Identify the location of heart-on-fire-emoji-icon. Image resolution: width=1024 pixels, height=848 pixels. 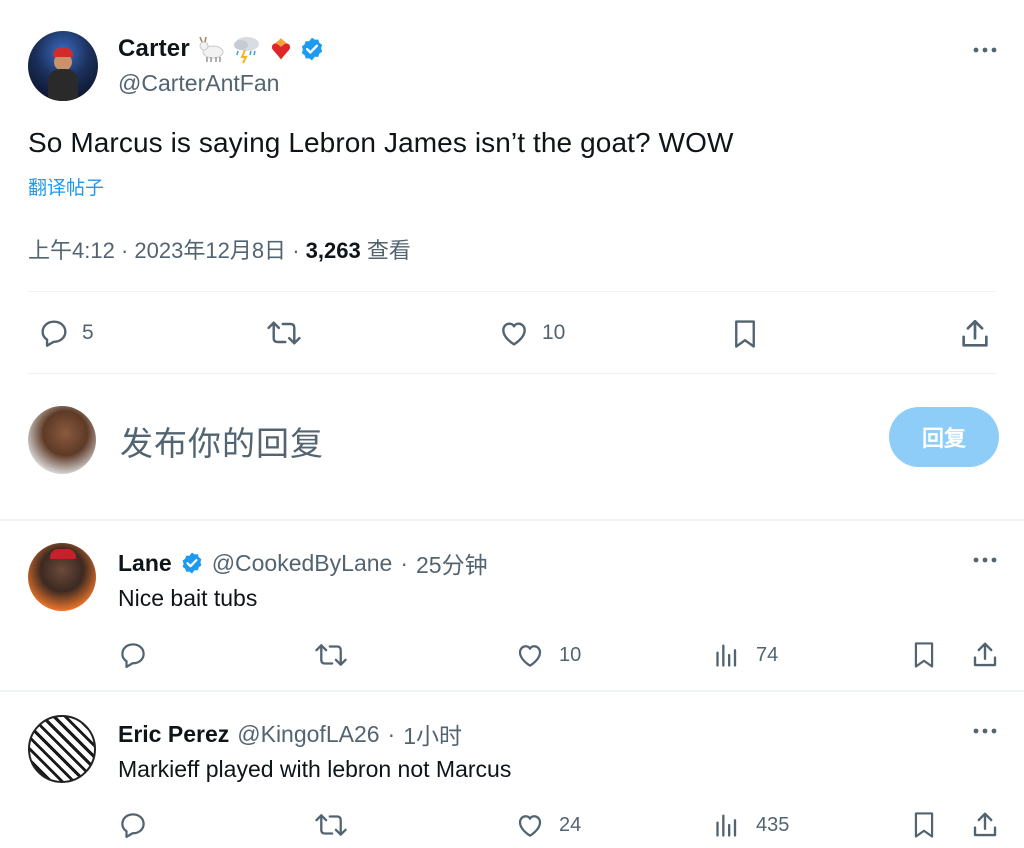
(281, 49).